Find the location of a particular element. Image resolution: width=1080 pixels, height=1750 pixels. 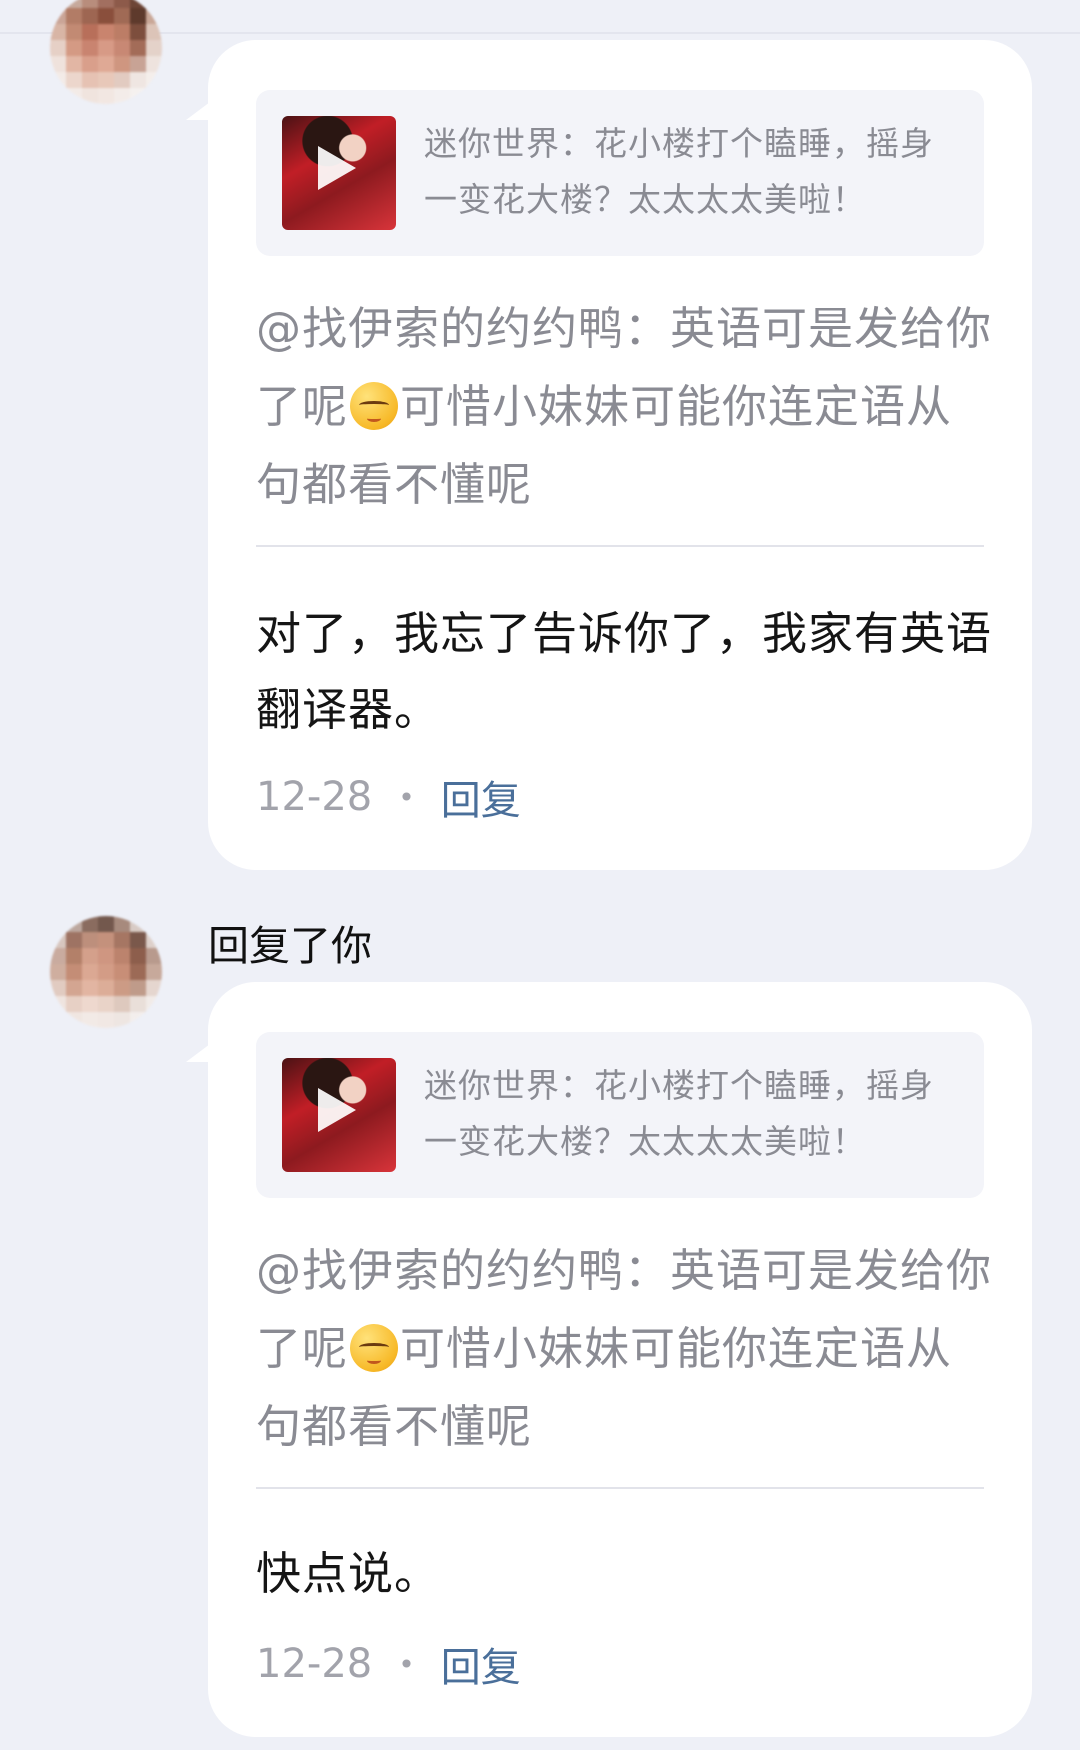

reply-content: 快点说。 is located at coordinates (348, 1573).